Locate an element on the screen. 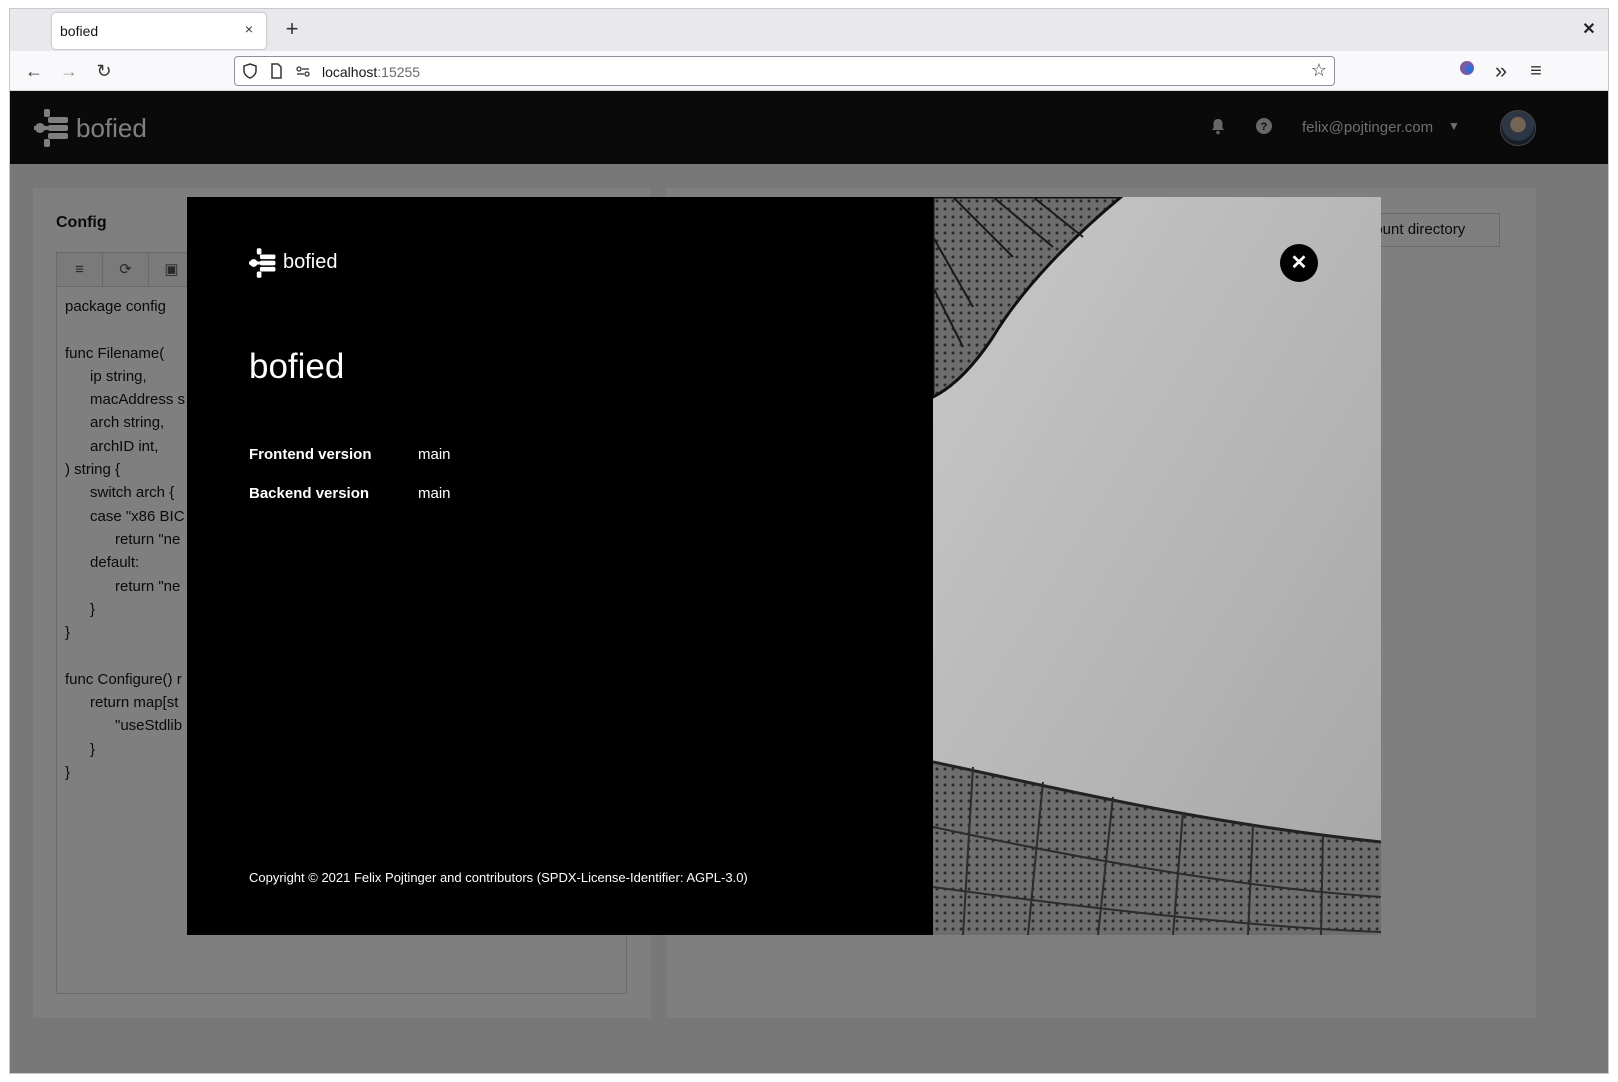  shield-icon is located at coordinates (250, 71).